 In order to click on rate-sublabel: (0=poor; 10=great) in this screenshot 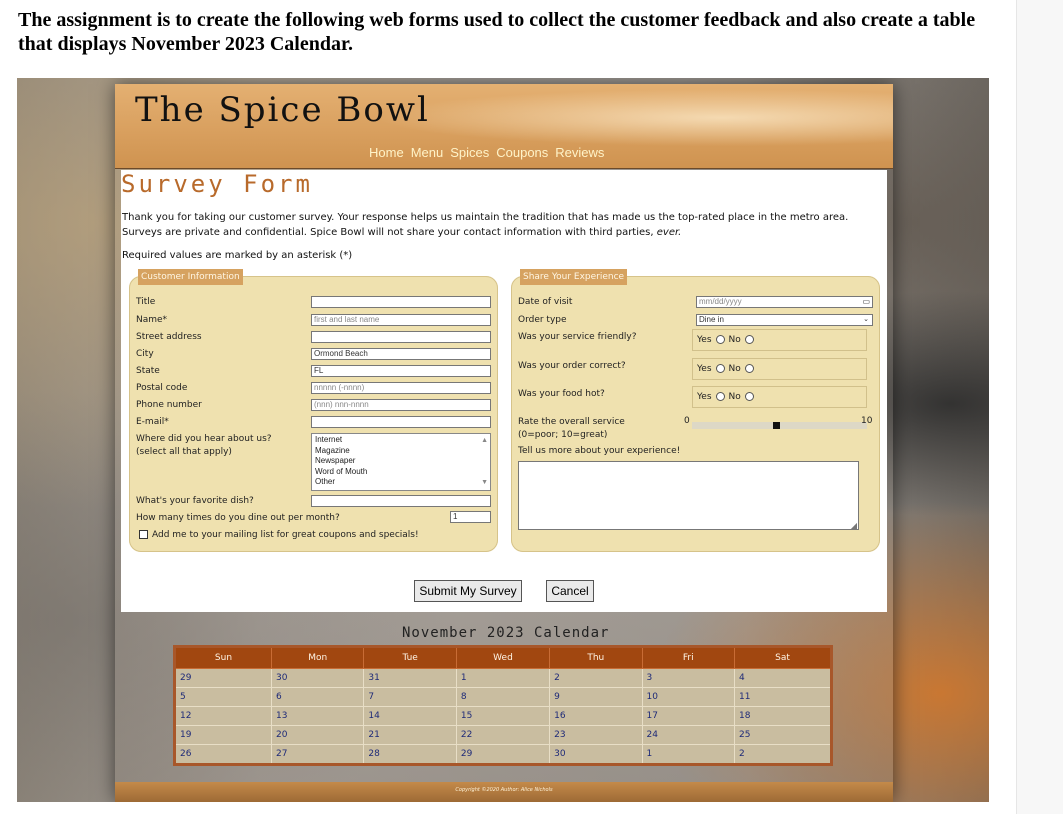, I will do `click(563, 435)`.